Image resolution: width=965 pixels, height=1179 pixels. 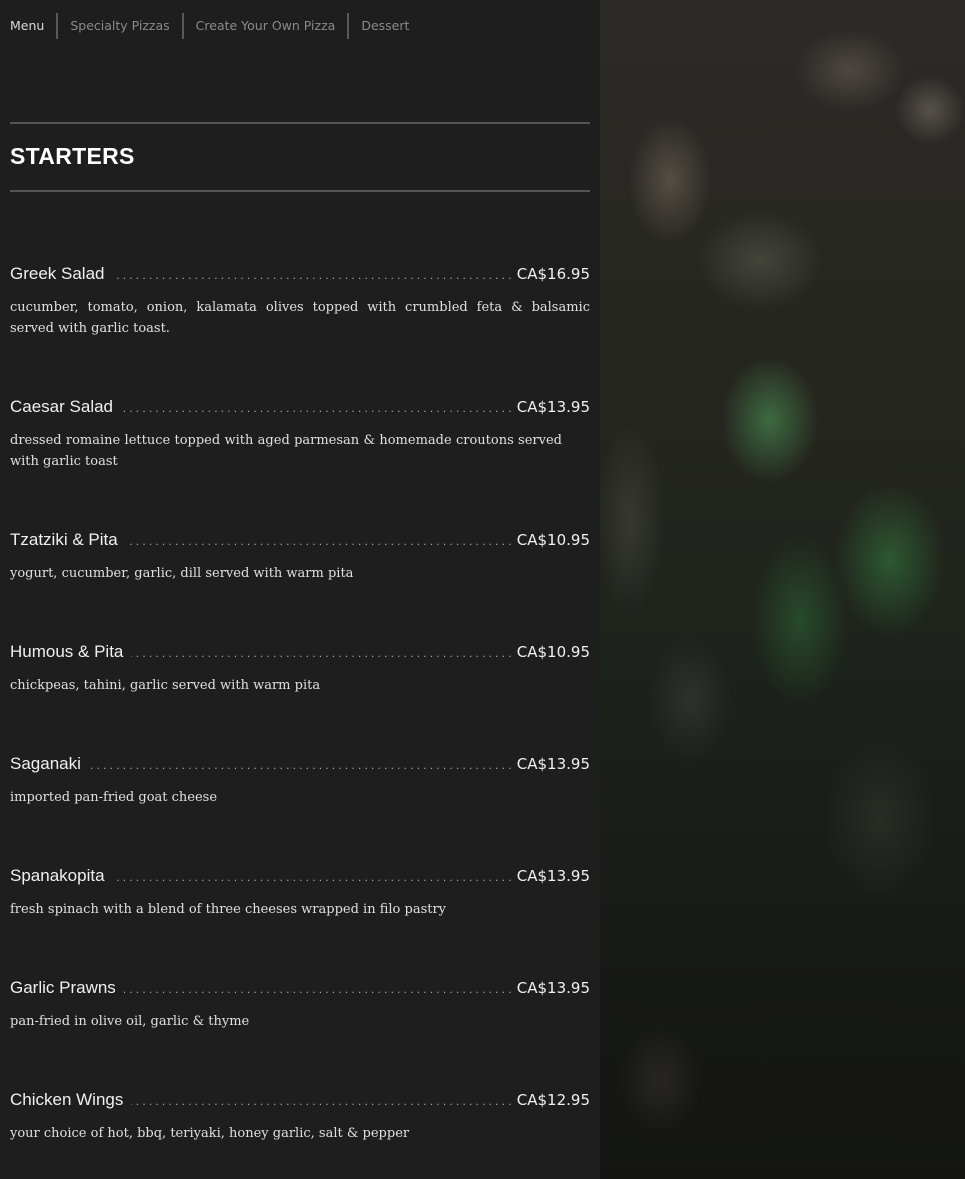 I want to click on section-title: STARTERS, so click(x=72, y=156).